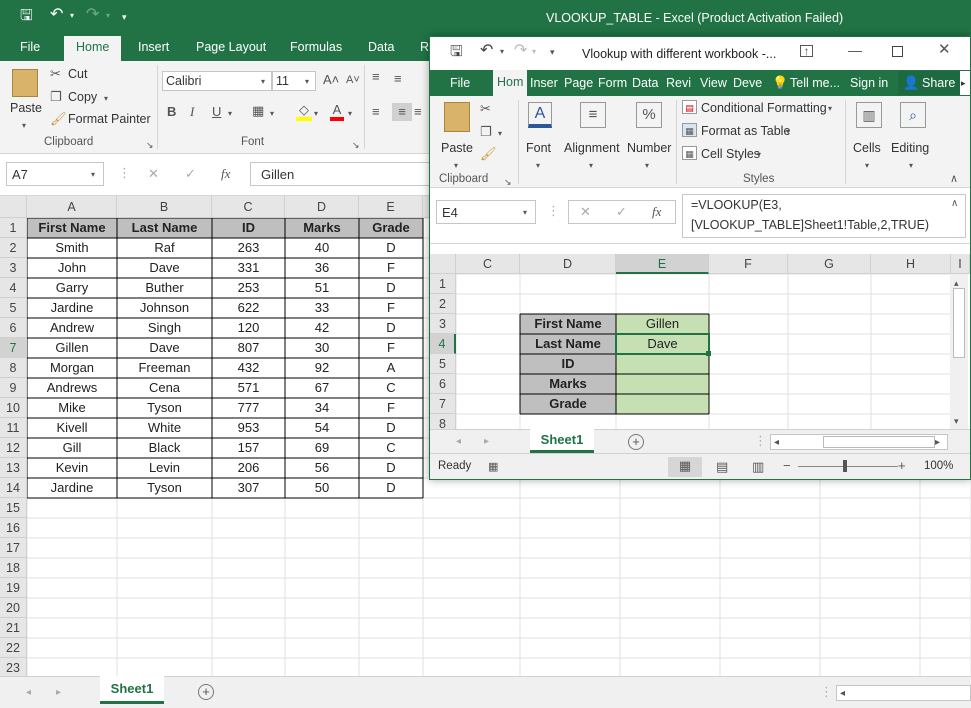 The height and width of the screenshot is (708, 971). I want to click on share-button: 👤 Share, so click(929, 83).